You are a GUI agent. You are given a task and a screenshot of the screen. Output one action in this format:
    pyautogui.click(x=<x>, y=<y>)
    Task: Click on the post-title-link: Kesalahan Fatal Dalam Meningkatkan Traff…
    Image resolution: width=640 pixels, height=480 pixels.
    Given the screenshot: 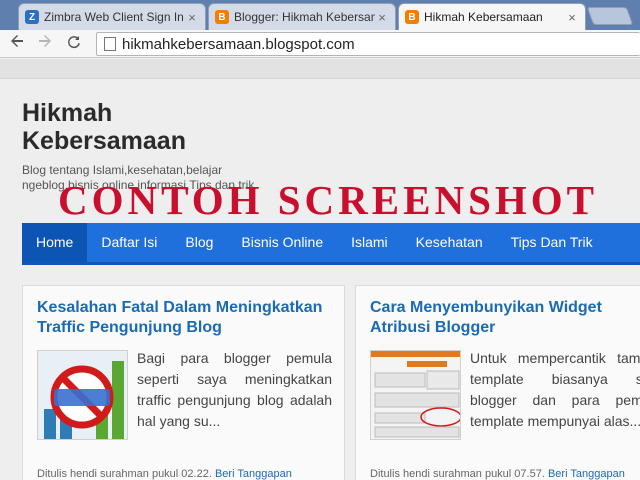 What is the action you would take?
    pyautogui.click(x=182, y=318)
    